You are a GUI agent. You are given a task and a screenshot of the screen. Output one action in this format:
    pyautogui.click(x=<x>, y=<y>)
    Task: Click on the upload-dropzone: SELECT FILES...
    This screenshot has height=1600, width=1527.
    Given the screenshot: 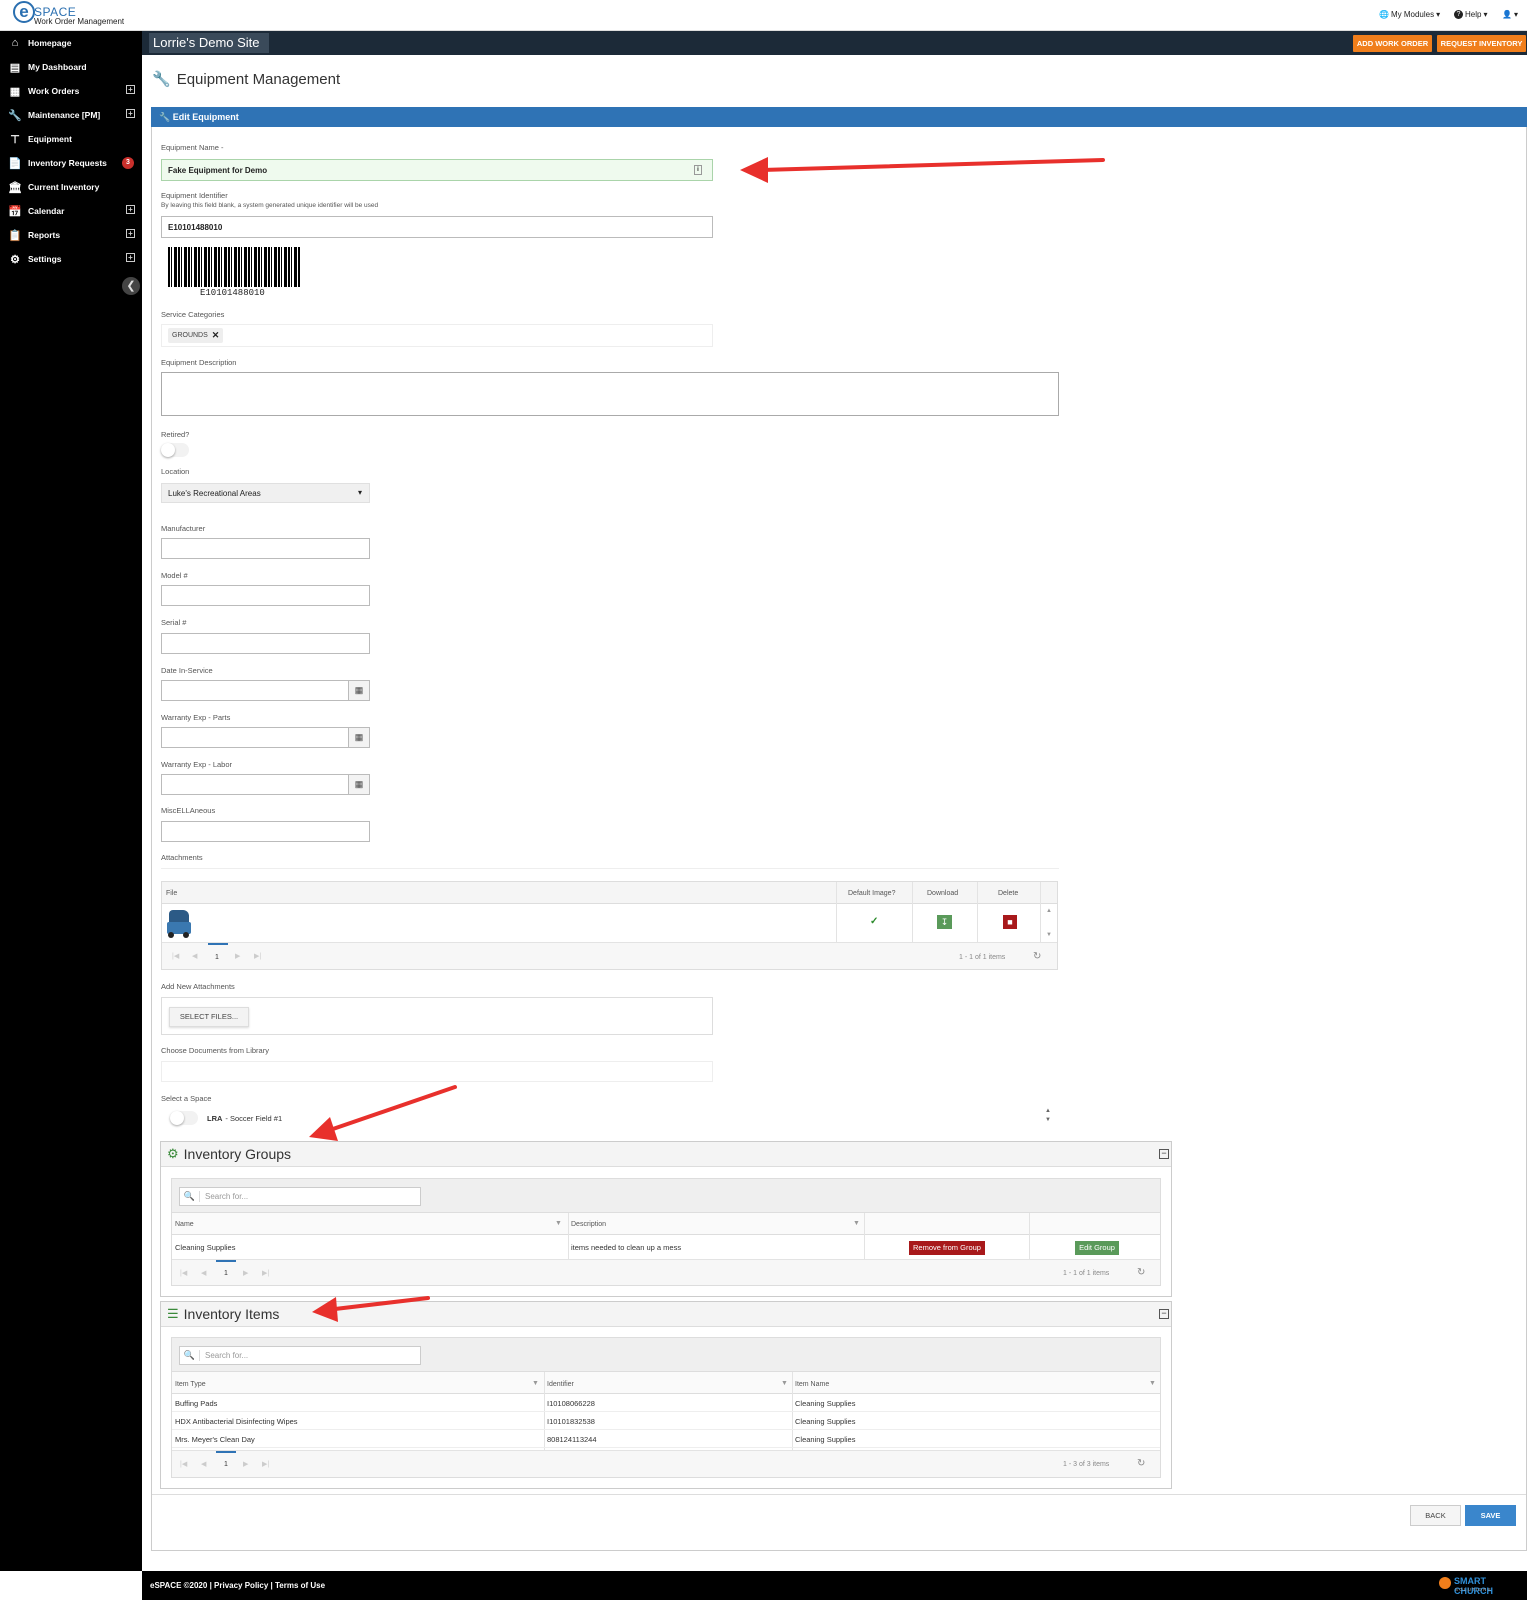 What is the action you would take?
    pyautogui.click(x=437, y=1016)
    